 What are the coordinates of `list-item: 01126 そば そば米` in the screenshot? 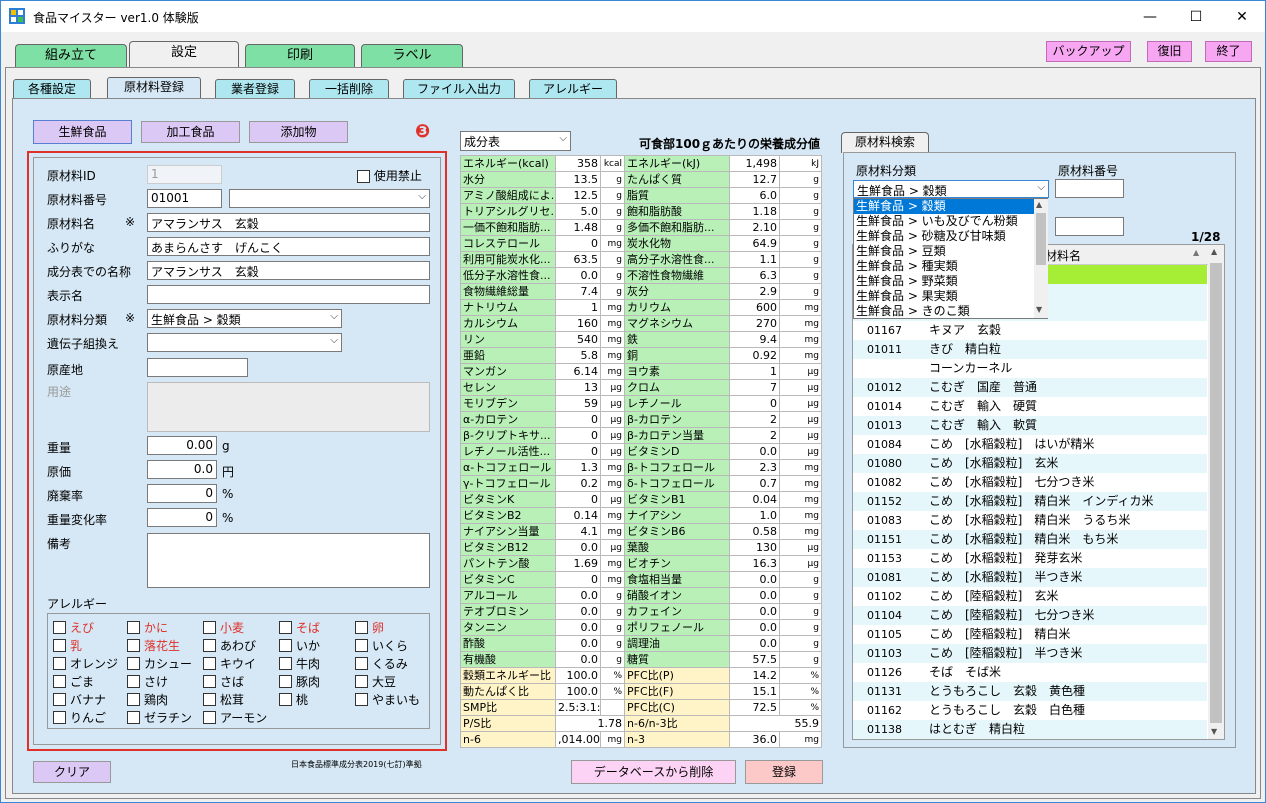 It's located at (1030, 672).